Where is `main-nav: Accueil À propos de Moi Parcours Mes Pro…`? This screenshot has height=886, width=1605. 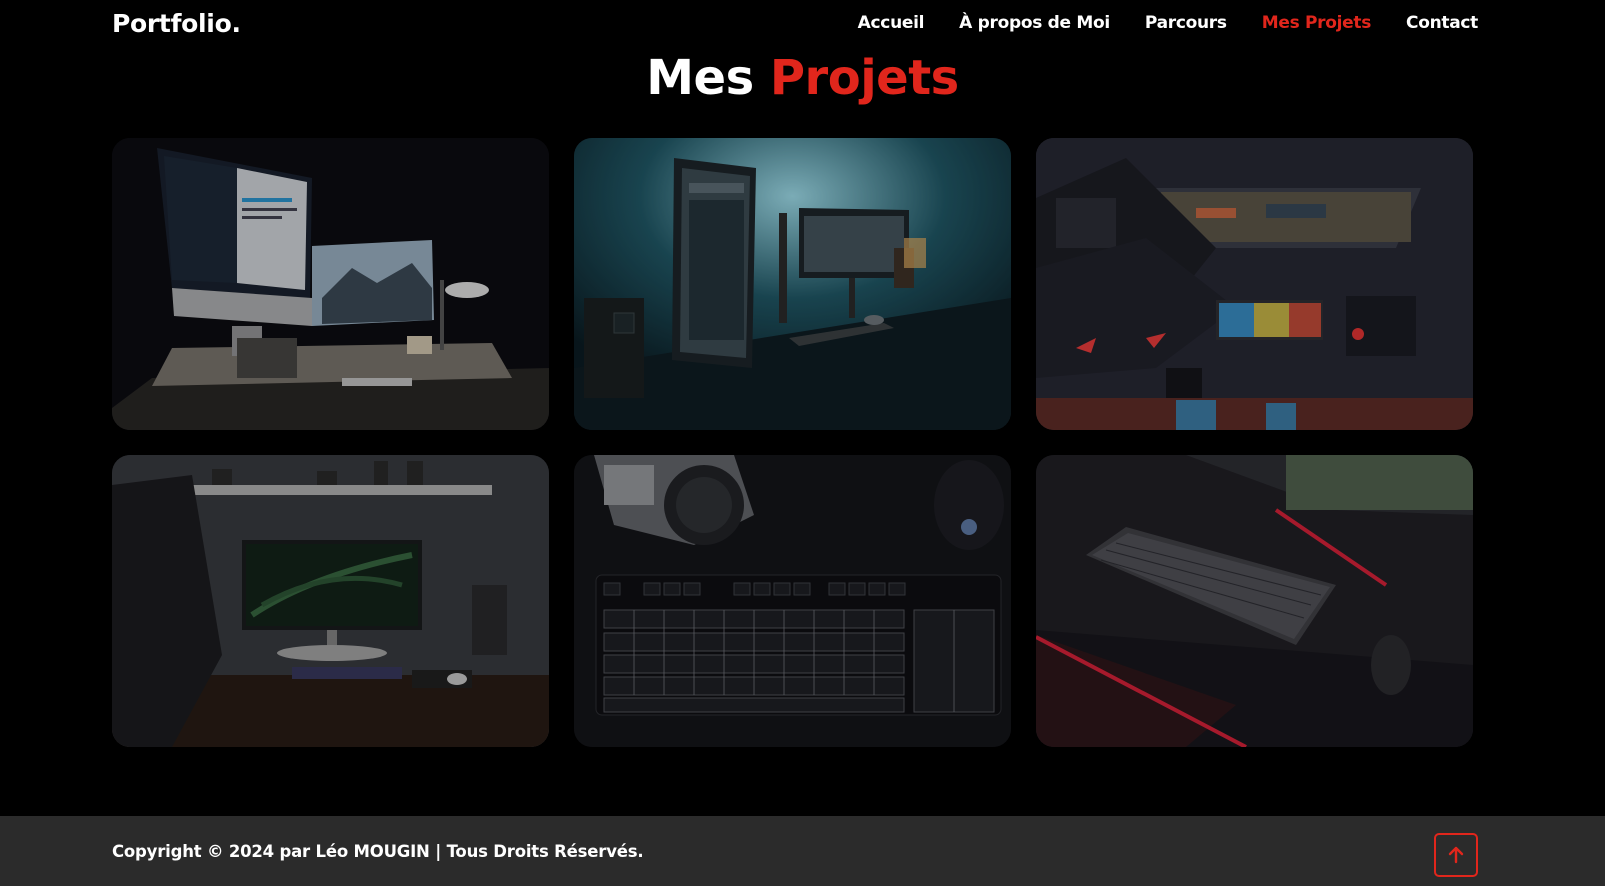 main-nav: Accueil À propos de Moi Parcours Mes Pro… is located at coordinates (1168, 23).